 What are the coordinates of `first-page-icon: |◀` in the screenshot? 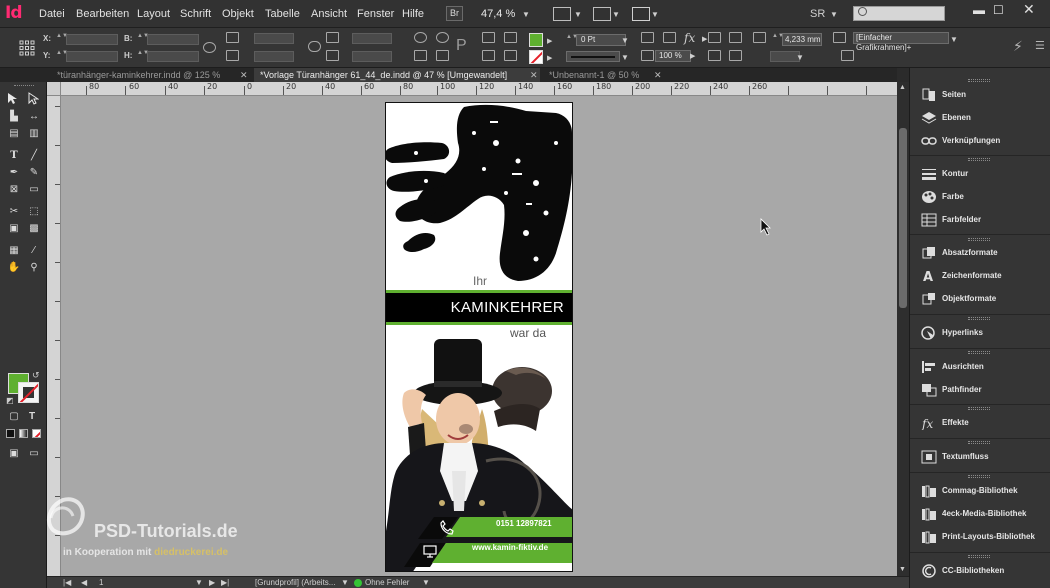 It's located at (67, 582).